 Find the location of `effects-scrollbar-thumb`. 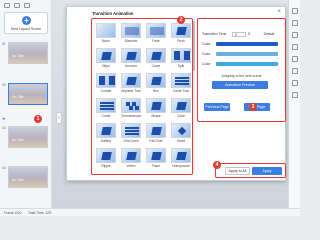

effects-scrollbar-thumb is located at coordinates (194, 46).